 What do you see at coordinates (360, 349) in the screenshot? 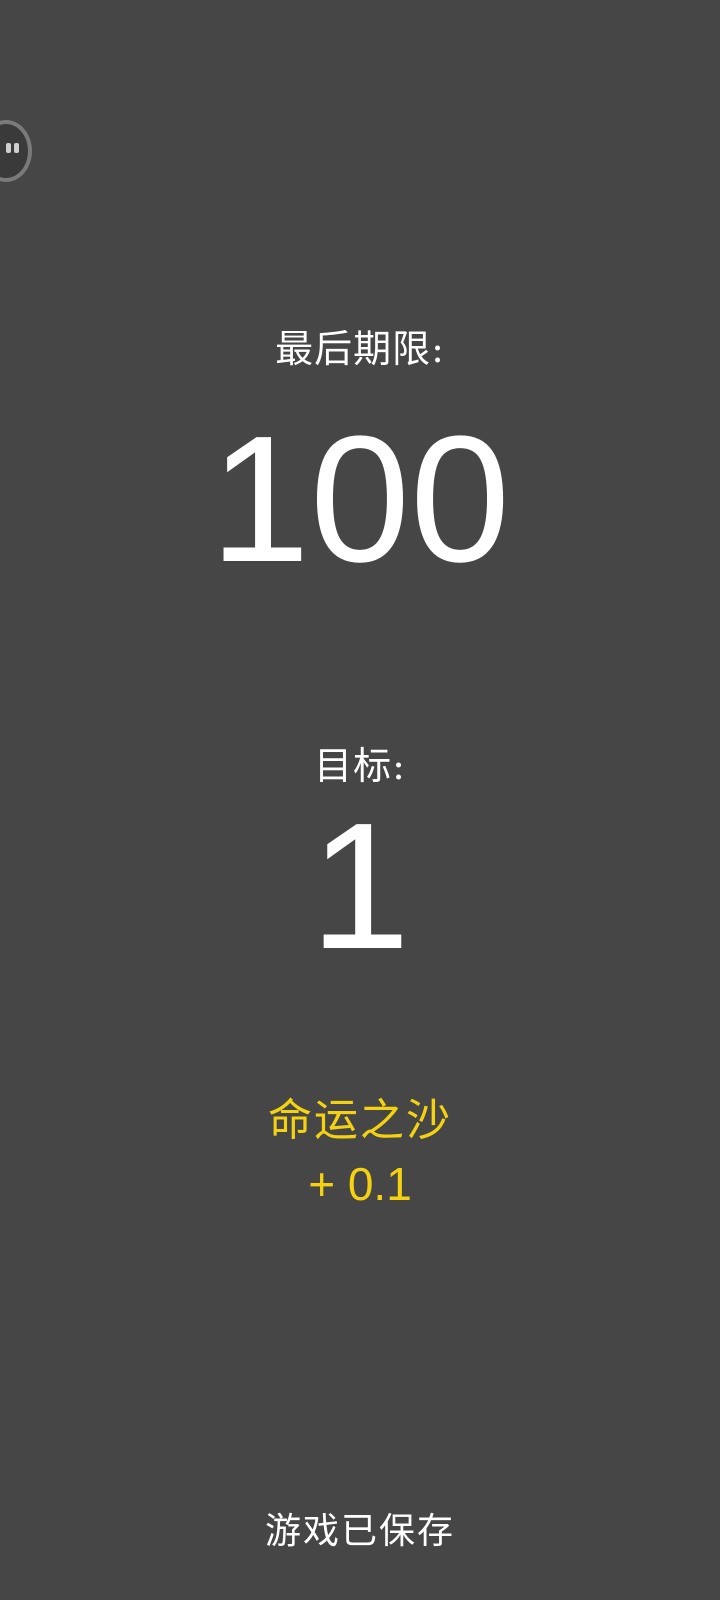
I see `deadline-label: 最后期限:` at bounding box center [360, 349].